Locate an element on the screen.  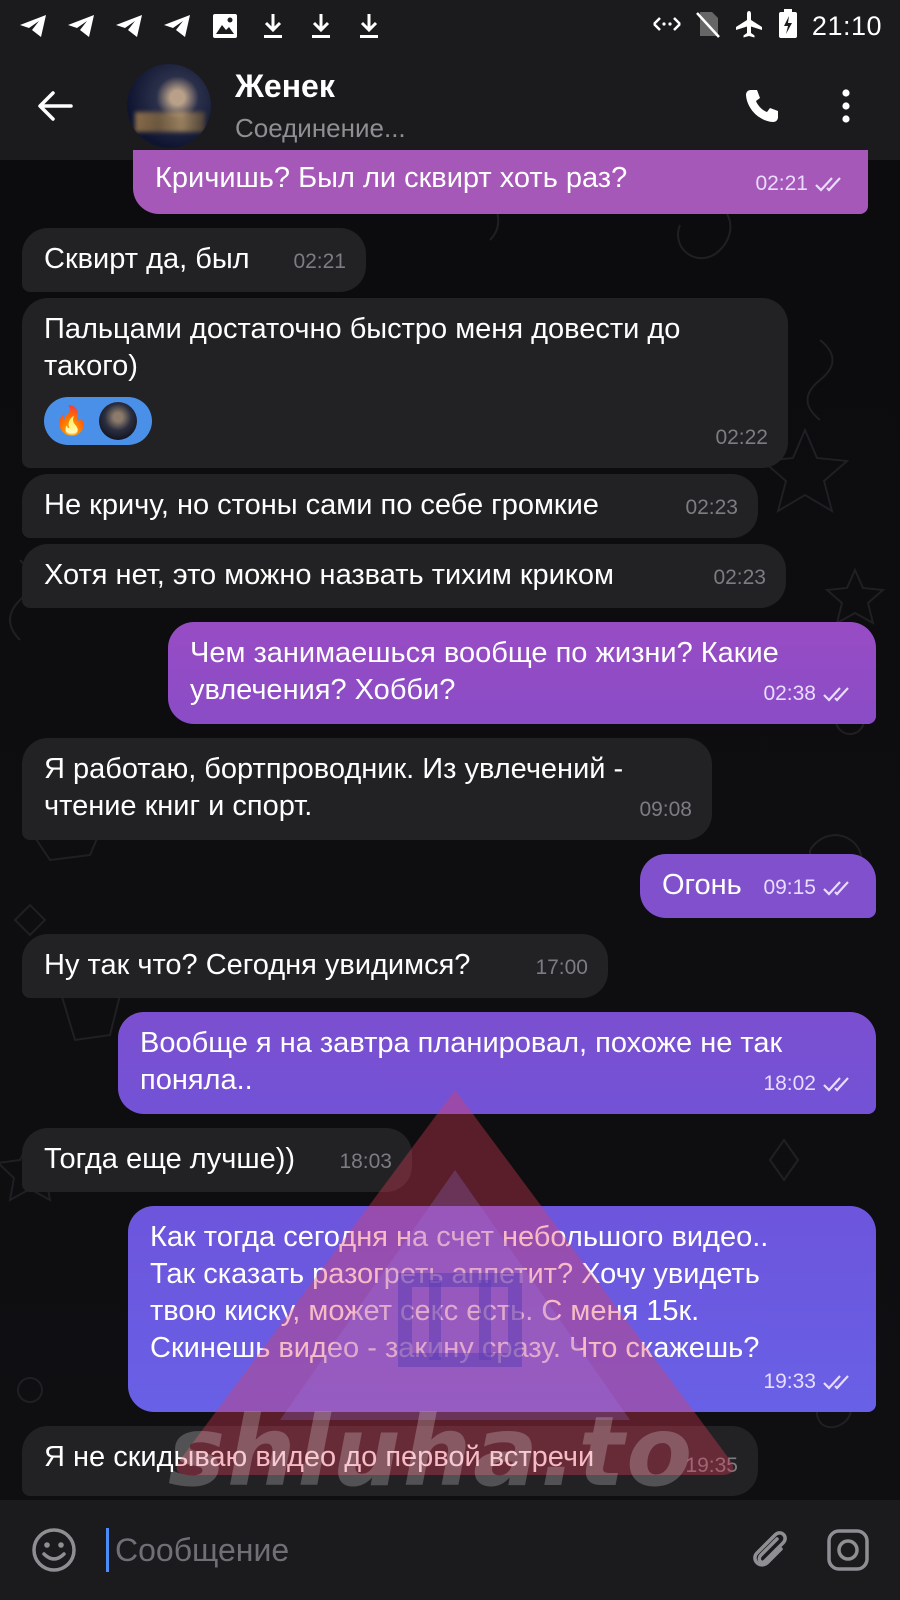
airplane-icon is located at coordinates (749, 26).